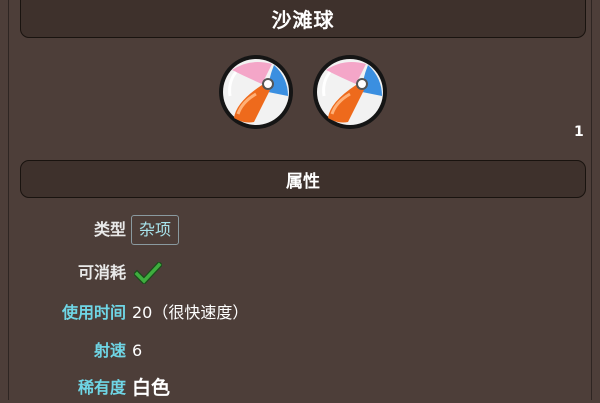 This screenshot has width=600, height=403. Describe the element at coordinates (148, 273) in the screenshot. I see `checkmark-icon` at that location.